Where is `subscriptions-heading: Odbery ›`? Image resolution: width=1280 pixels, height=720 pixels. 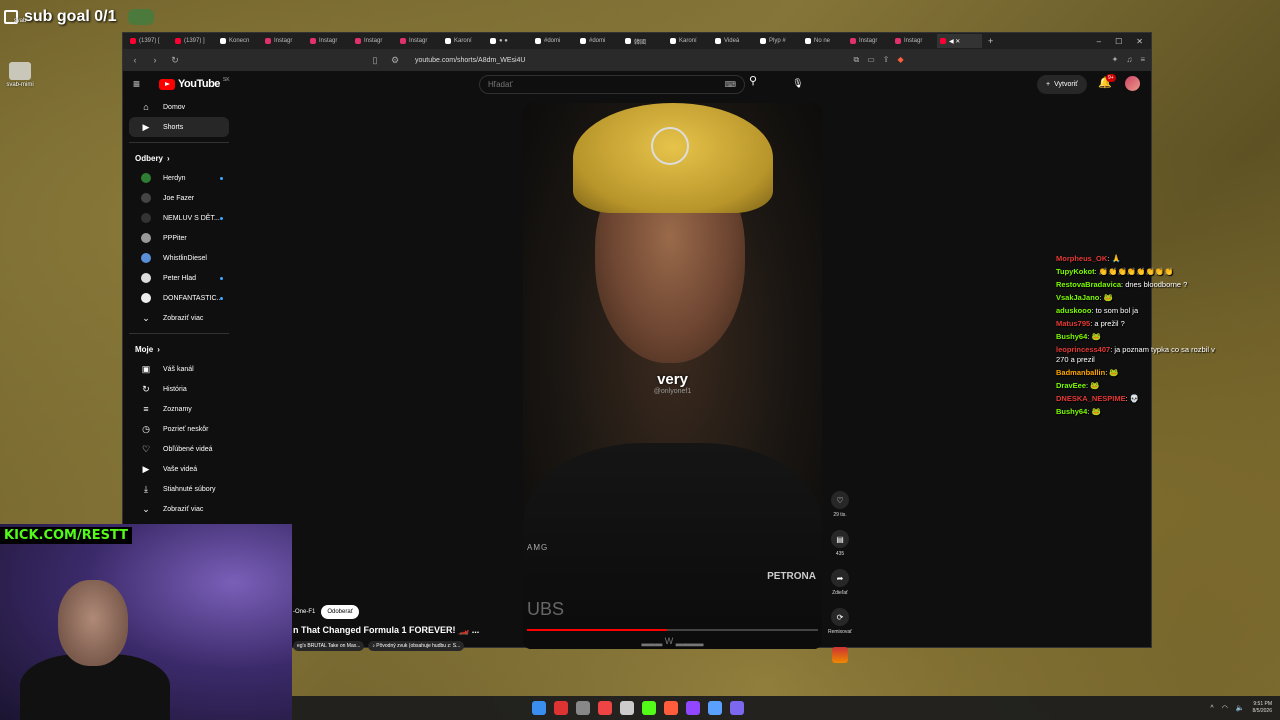 subscriptions-heading: Odbery › is located at coordinates (179, 158).